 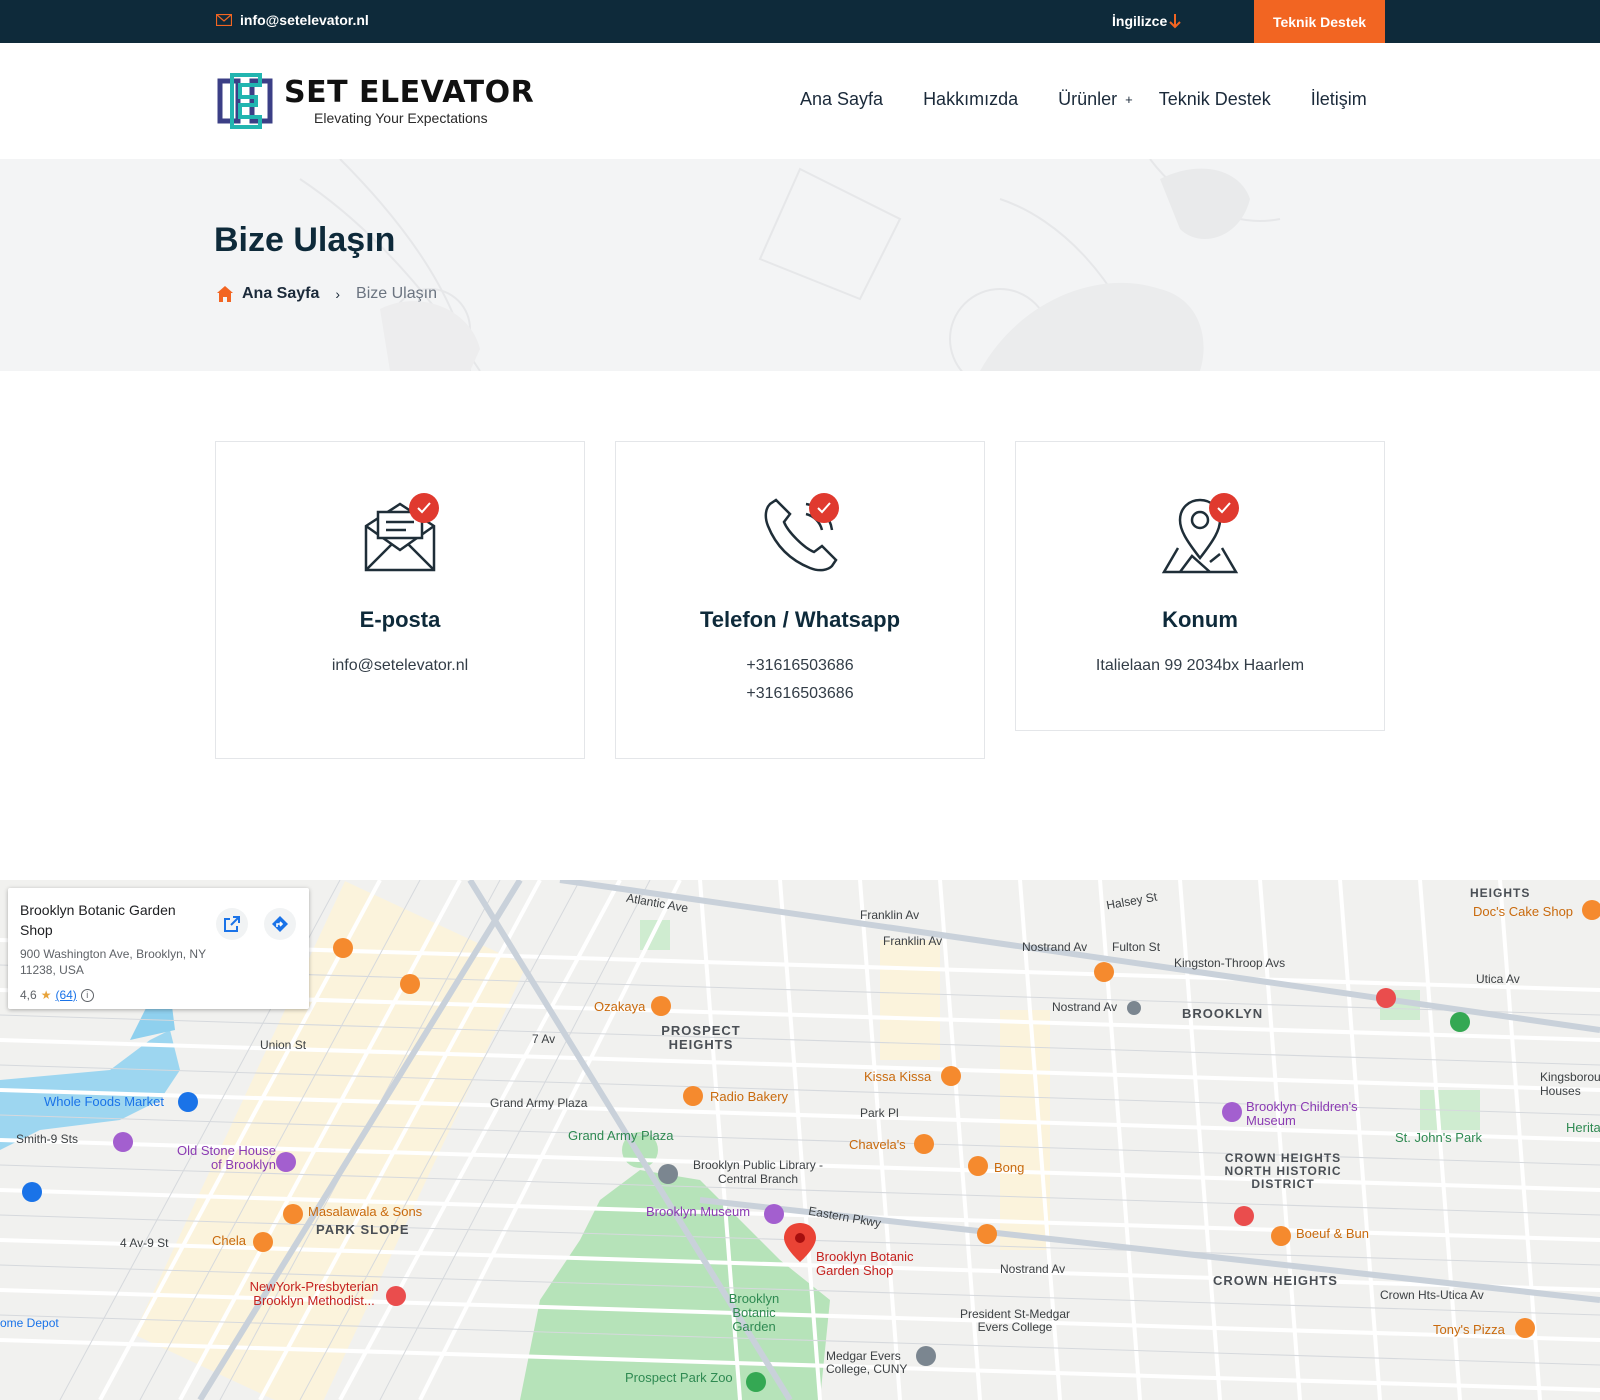 I want to click on map-label-docs-cake: Doc's Cake Shop, so click(x=1523, y=911).